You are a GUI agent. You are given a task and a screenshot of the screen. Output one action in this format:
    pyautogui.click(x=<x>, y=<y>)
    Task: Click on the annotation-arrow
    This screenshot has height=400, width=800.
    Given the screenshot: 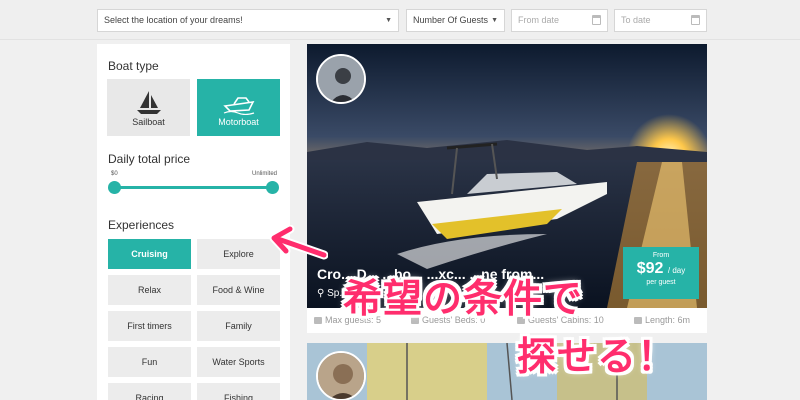 What is the action you would take?
    pyautogui.click(x=298, y=242)
    